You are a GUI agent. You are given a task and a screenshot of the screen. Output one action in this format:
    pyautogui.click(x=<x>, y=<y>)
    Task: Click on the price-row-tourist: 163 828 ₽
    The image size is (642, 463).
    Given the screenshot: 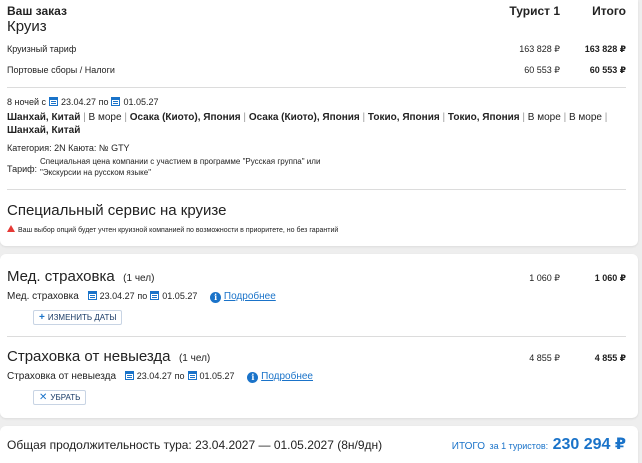 What is the action you would take?
    pyautogui.click(x=539, y=49)
    